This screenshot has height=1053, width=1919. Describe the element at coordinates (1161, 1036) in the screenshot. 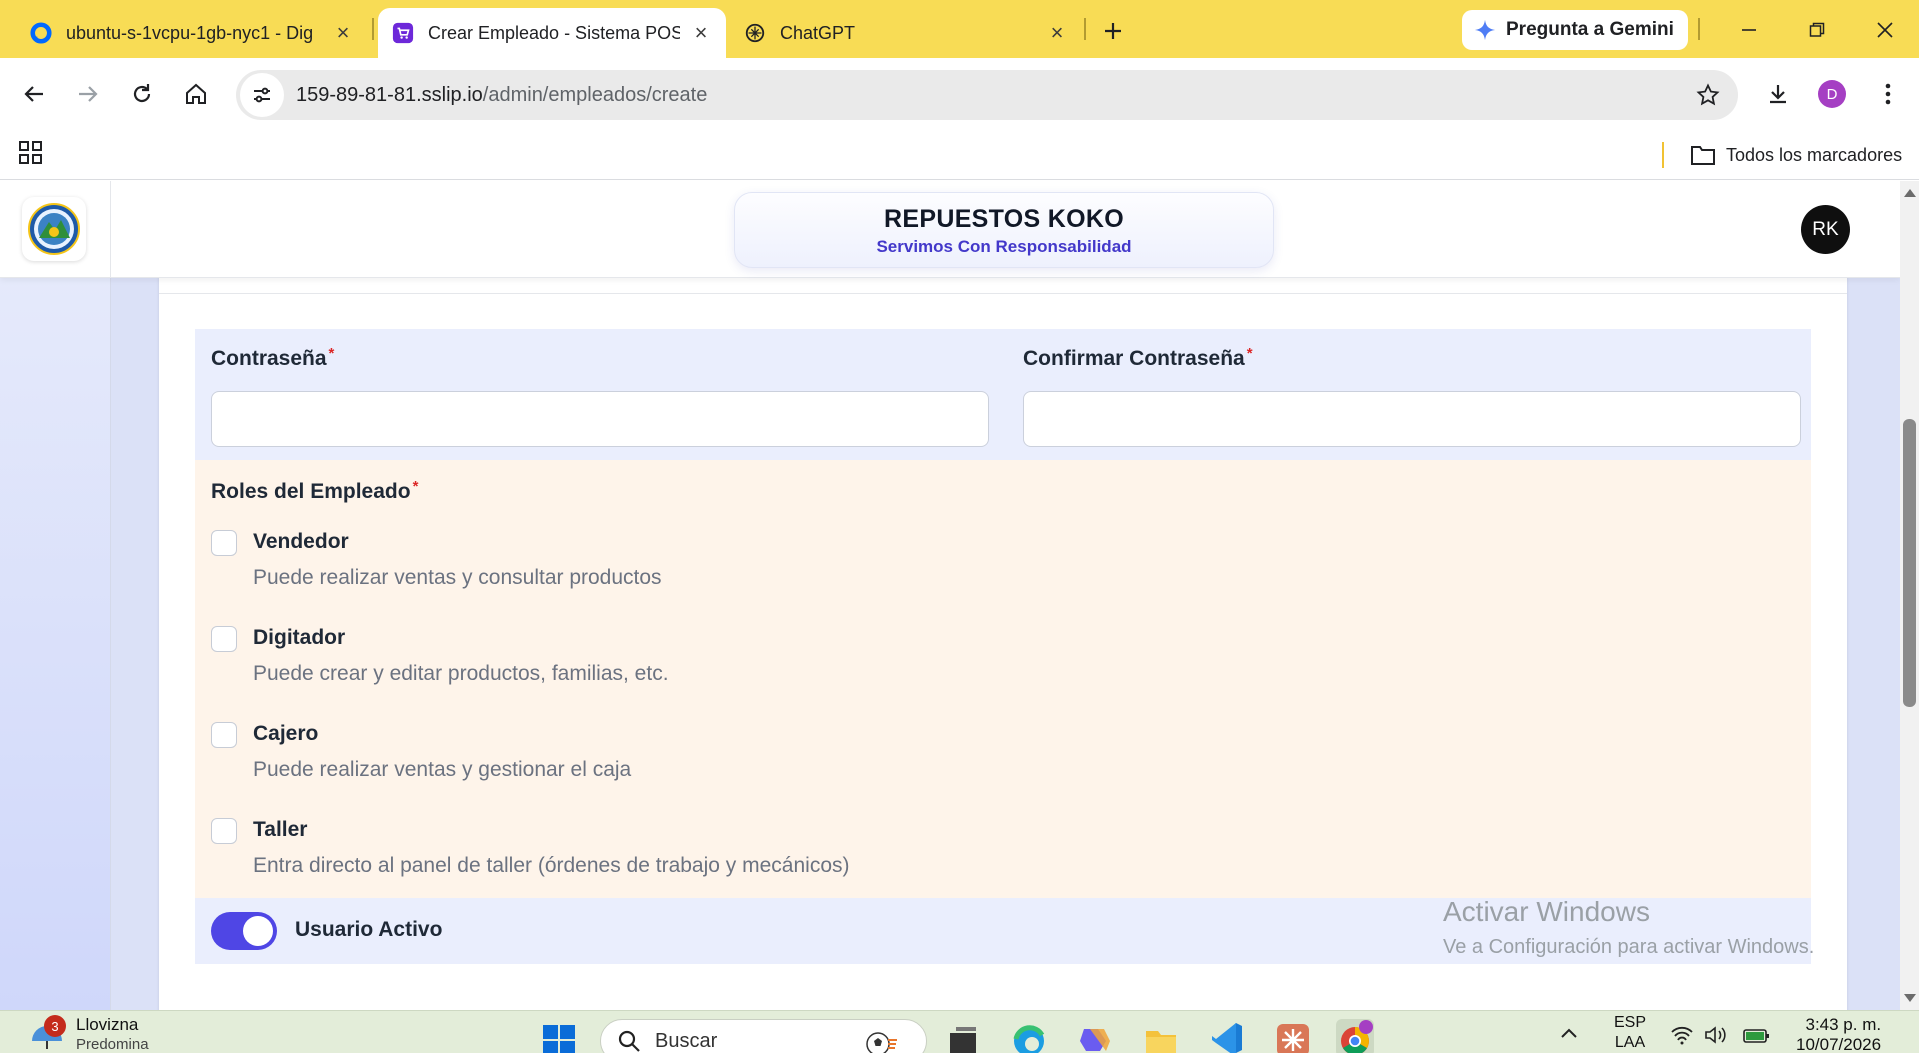

I see `file-explorer-icon` at that location.